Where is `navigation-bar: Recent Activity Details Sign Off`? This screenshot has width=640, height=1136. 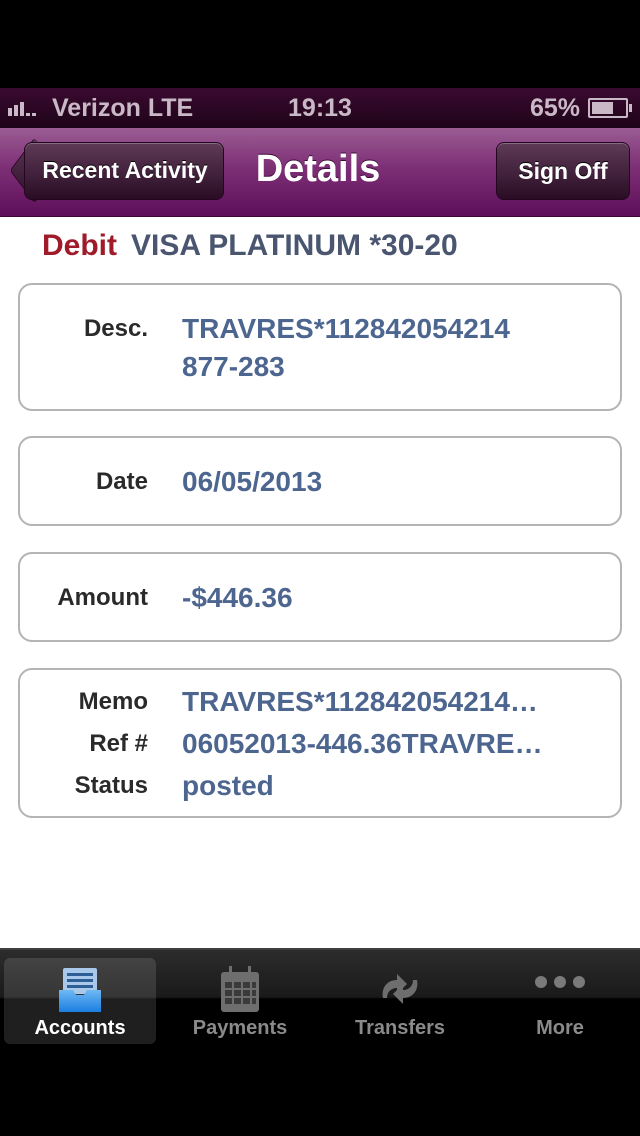 navigation-bar: Recent Activity Details Sign Off is located at coordinates (320, 172).